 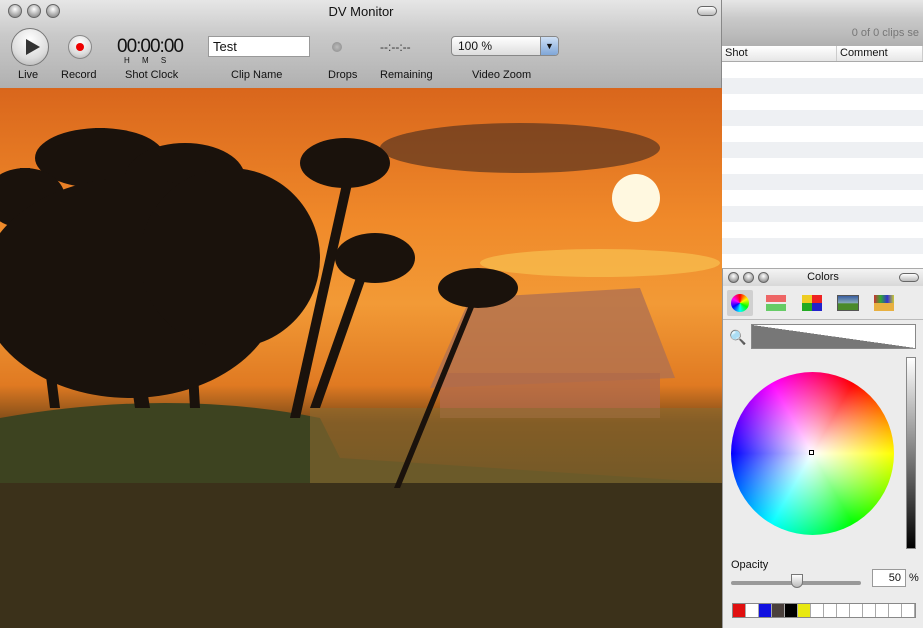 I want to click on shot-clock-units: H M S, so click(x=145, y=60).